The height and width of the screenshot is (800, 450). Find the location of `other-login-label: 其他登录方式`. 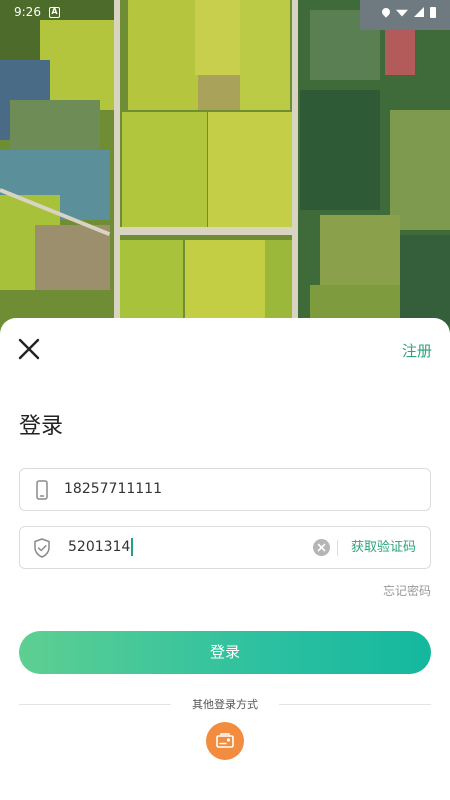

other-login-label: 其他登录方式 is located at coordinates (225, 704).